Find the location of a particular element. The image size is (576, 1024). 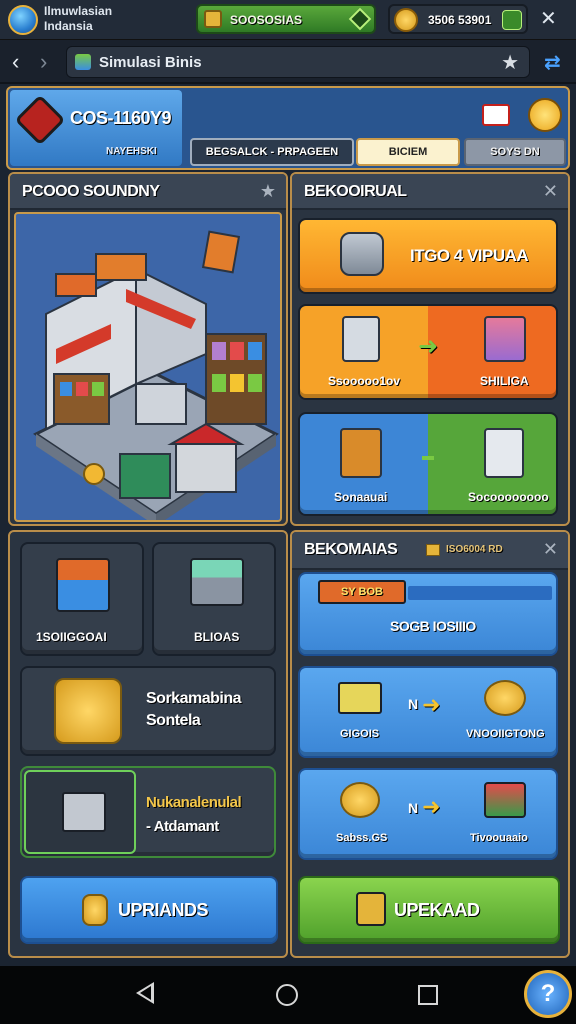

upgrade-button-left: UPRIANDS is located at coordinates (149, 910).